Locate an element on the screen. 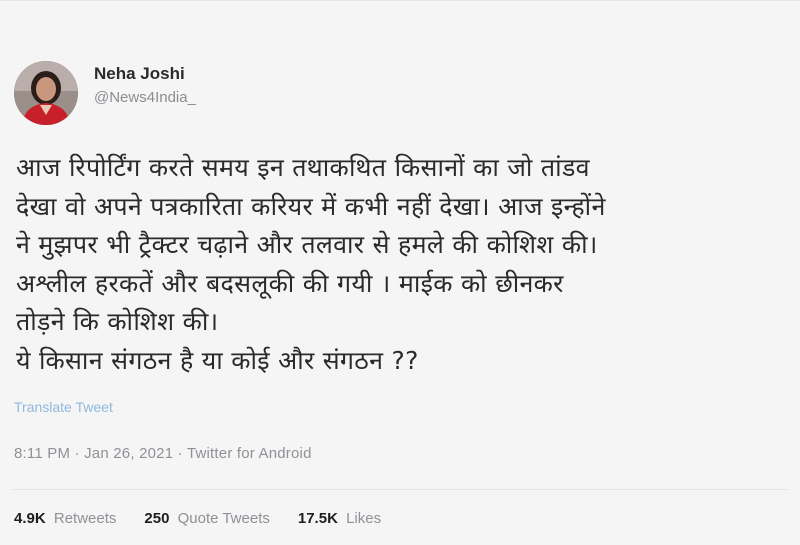 This screenshot has height=545, width=800. retweets-label: Retweets is located at coordinates (85, 518).